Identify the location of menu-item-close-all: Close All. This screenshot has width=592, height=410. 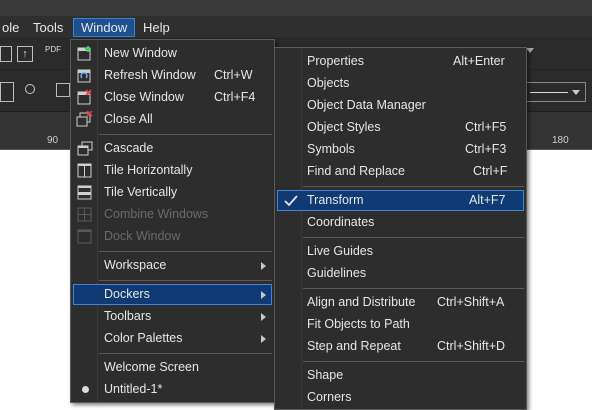
(172, 119).